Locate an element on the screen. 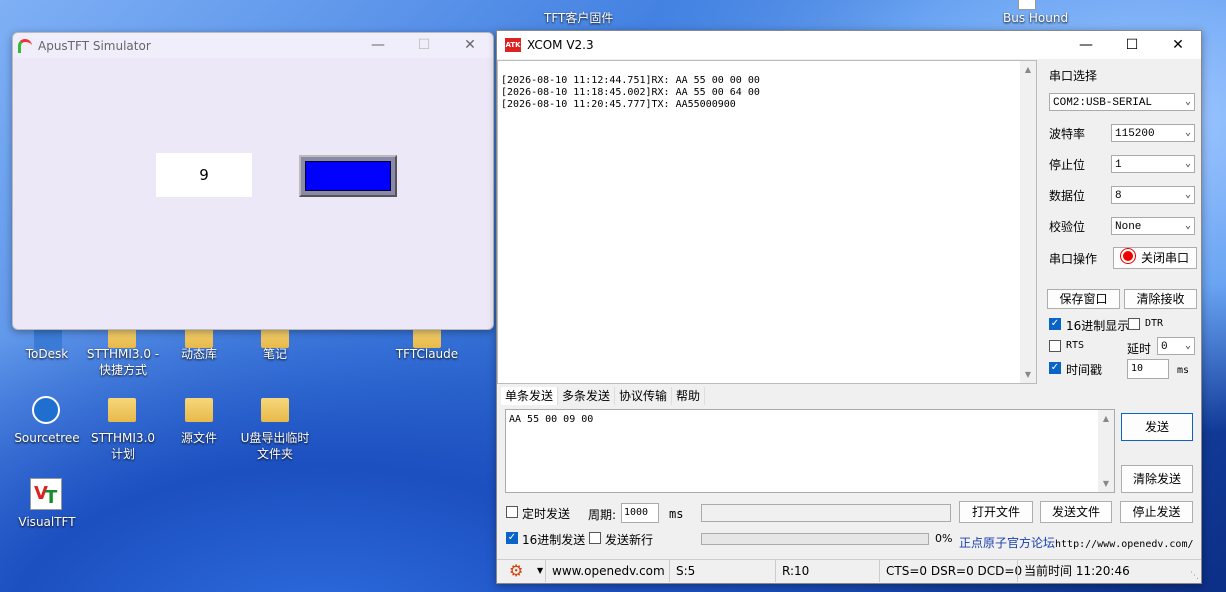  port-operation-label: 串口操作 is located at coordinates (1073, 259).